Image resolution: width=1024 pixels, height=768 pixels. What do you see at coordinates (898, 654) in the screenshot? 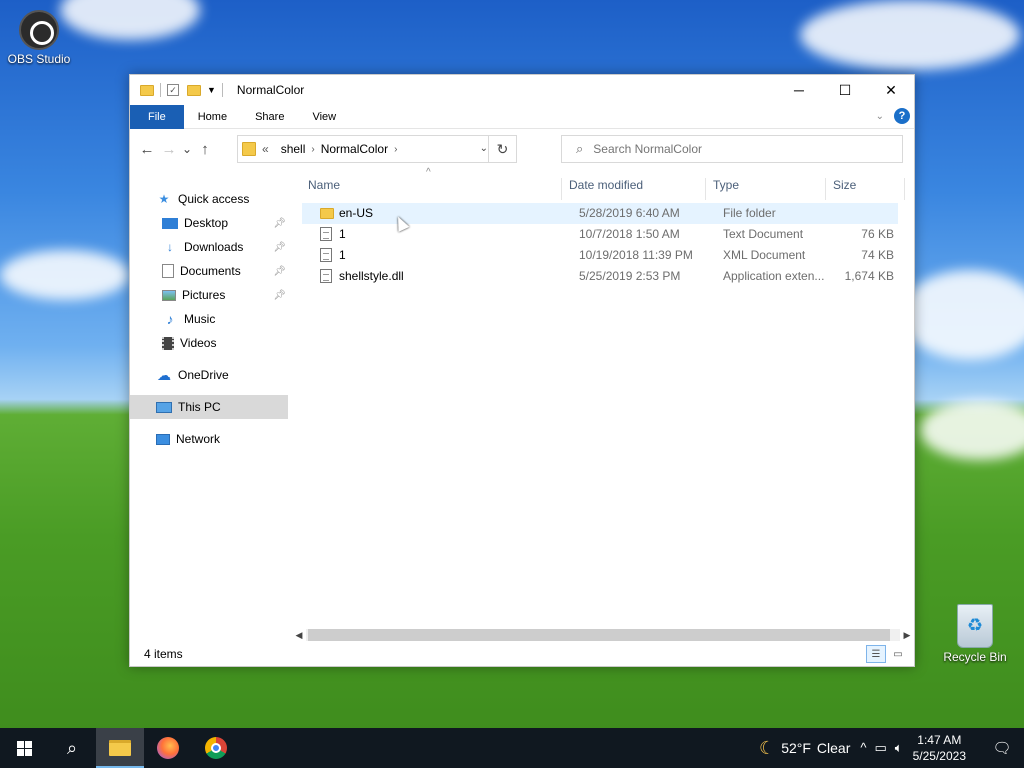
I see `large-icons-view-button: ▭` at bounding box center [898, 654].